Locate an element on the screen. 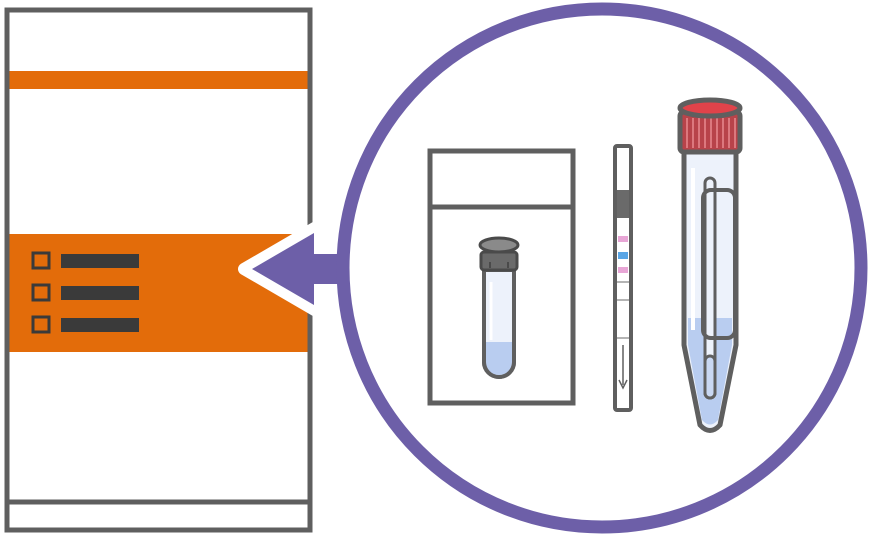  conical-collection-tube-icon is located at coordinates (710, 265).